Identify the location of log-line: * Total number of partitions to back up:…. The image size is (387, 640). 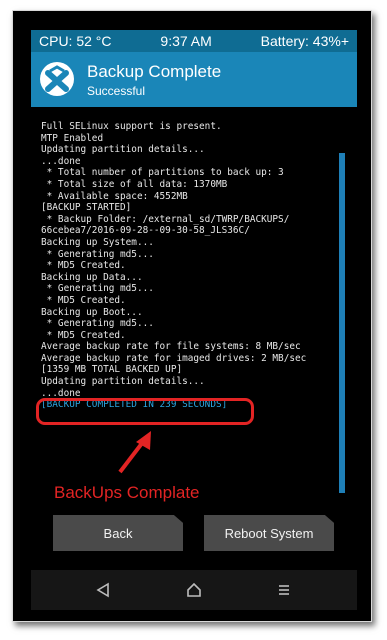
(162, 173).